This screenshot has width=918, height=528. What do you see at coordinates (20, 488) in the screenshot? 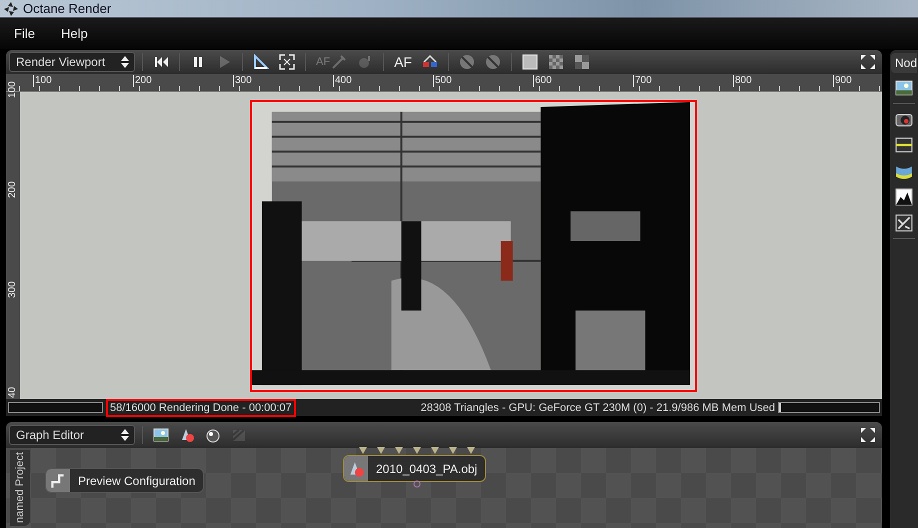
I see `side-tab: named Project` at bounding box center [20, 488].